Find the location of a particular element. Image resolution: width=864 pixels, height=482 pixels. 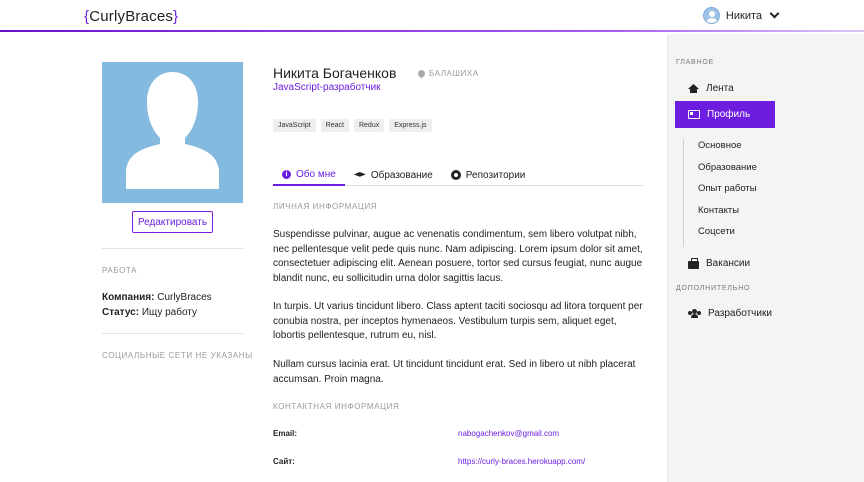

sidebar-item-profile: Профиль is located at coordinates (725, 114).